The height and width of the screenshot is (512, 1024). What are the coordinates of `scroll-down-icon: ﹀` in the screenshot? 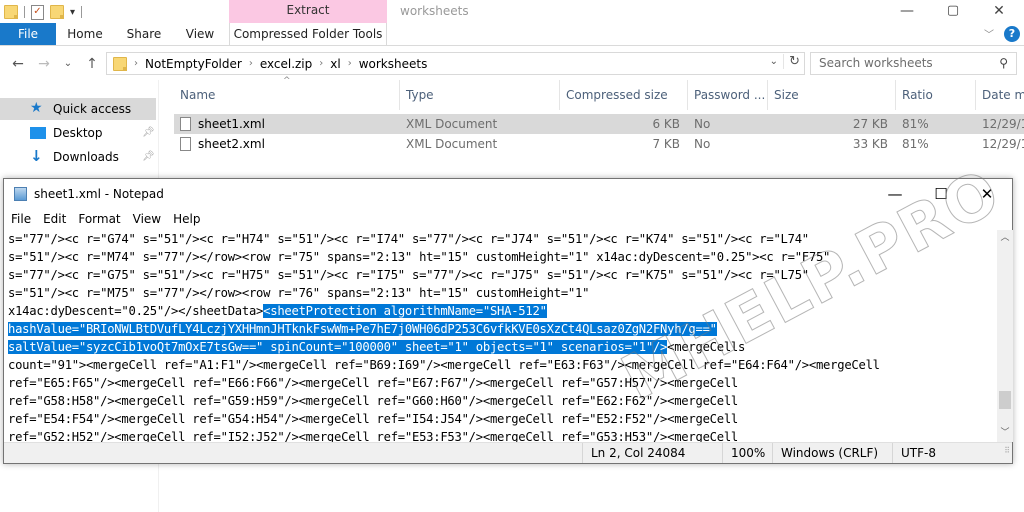 It's located at (1005, 433).